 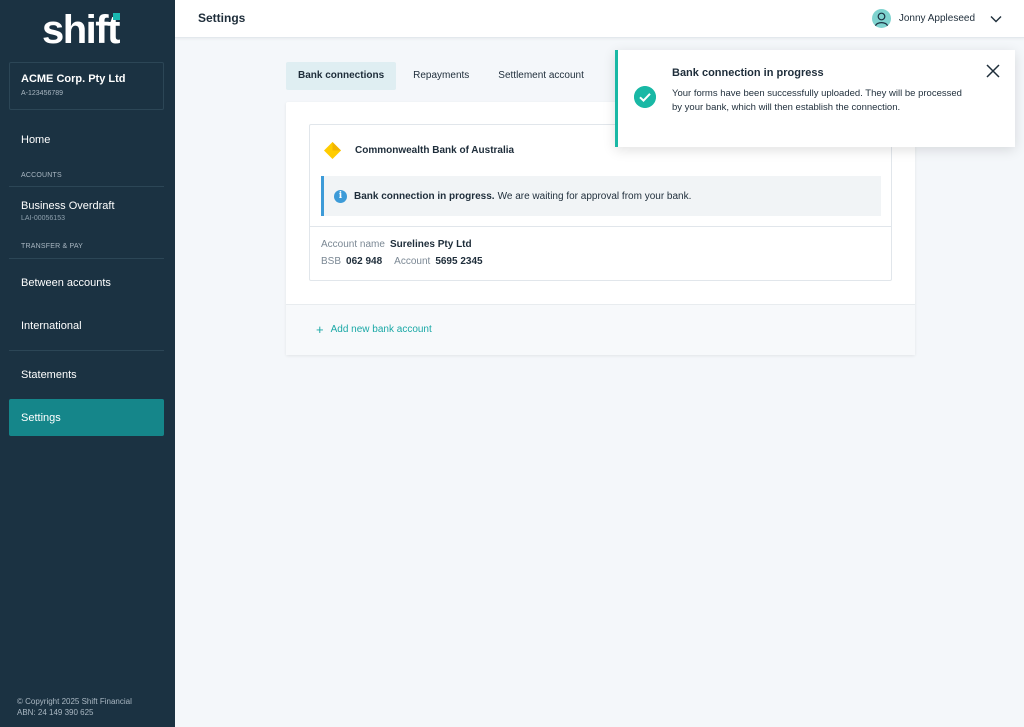 I want to click on account-name-value: Surelines Pty Ltd, so click(x=430, y=244).